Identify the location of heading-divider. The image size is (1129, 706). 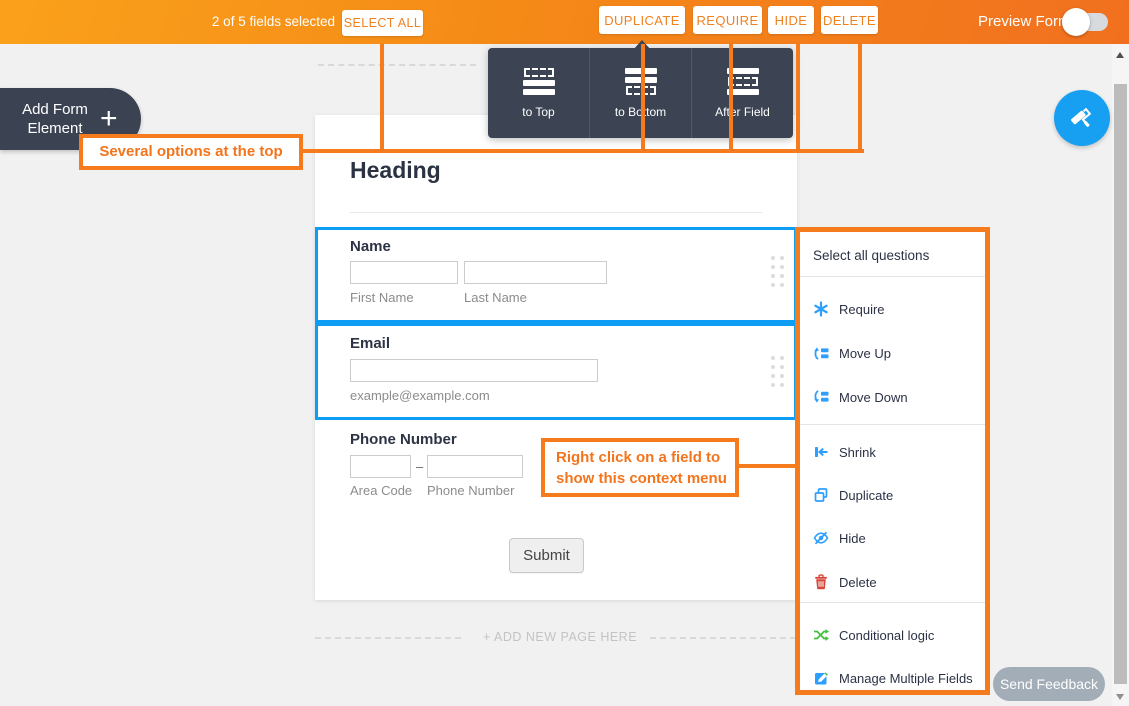
(556, 212).